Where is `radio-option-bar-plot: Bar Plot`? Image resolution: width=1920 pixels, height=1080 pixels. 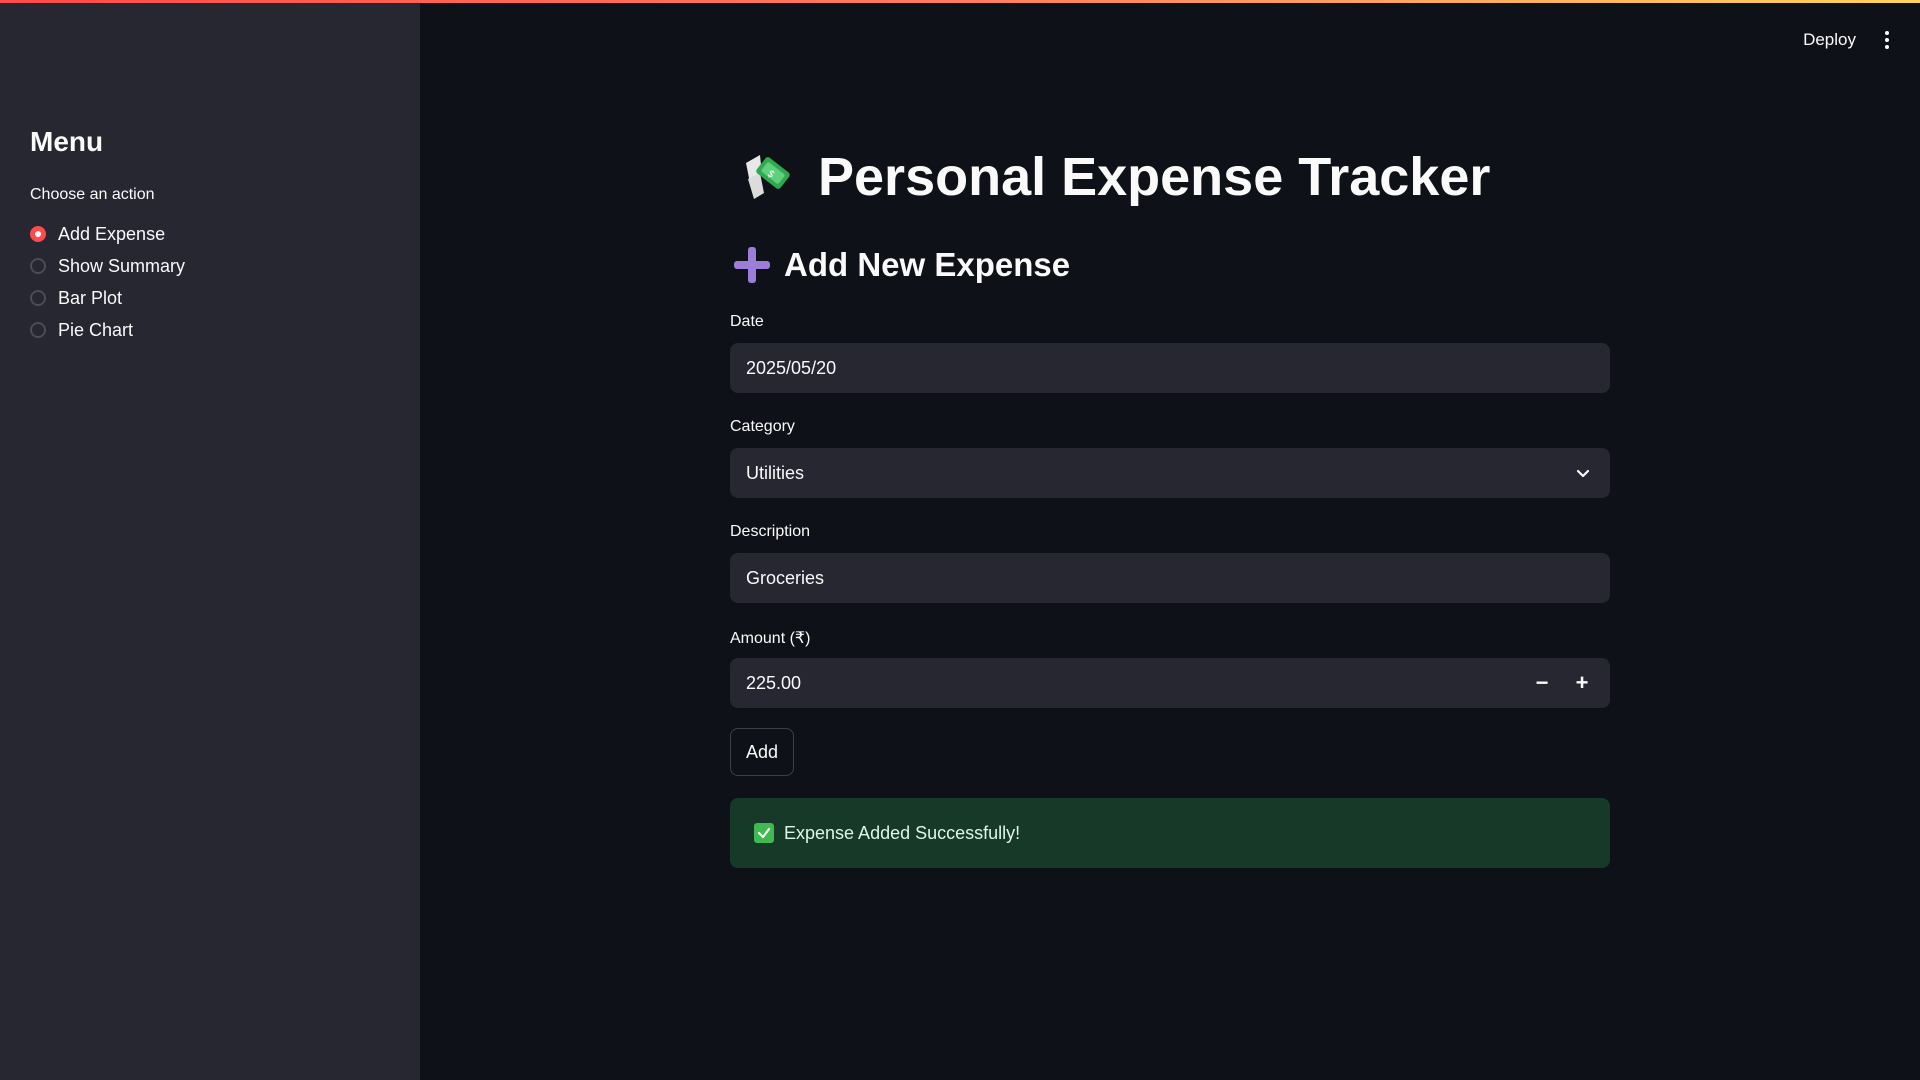
radio-option-bar-plot: Bar Plot is located at coordinates (107, 298).